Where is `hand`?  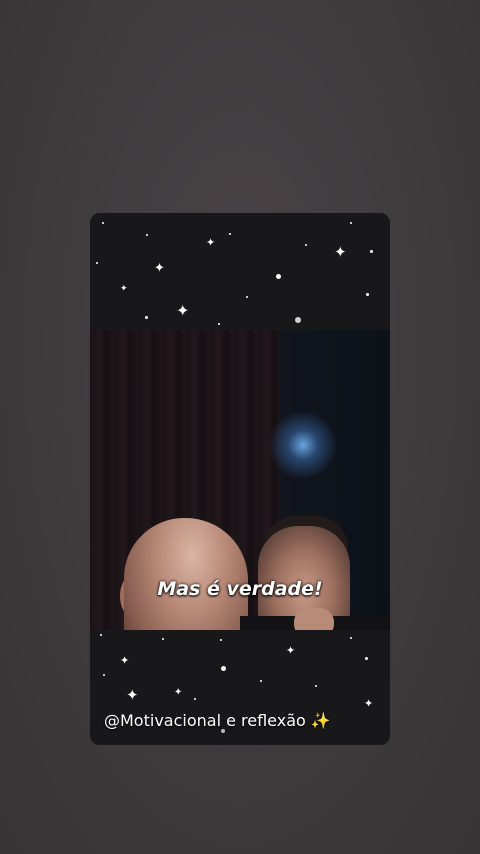 hand is located at coordinates (314, 619).